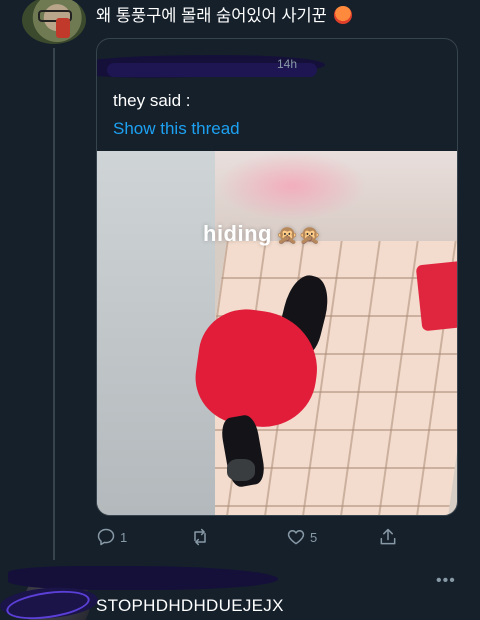 The height and width of the screenshot is (620, 480). Describe the element at coordinates (446, 581) in the screenshot. I see `more-options-icon: •••` at that location.